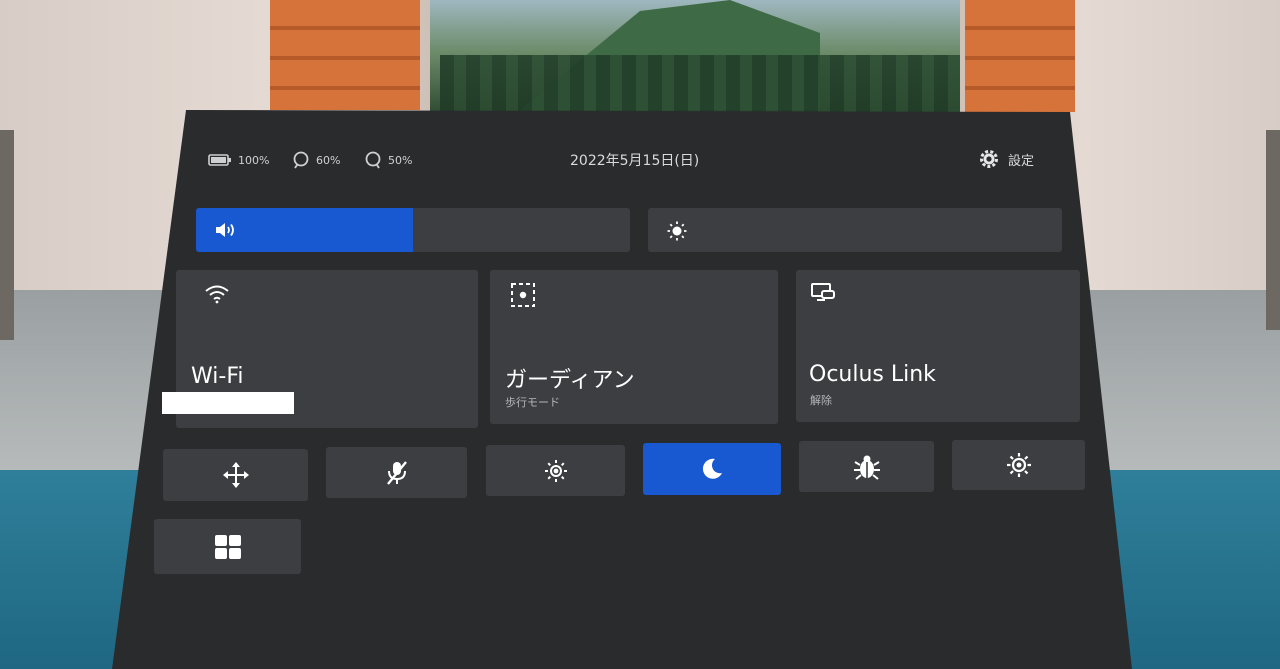 The width and height of the screenshot is (1280, 669). I want to click on guardian-title: ガーディアン, so click(570, 380).